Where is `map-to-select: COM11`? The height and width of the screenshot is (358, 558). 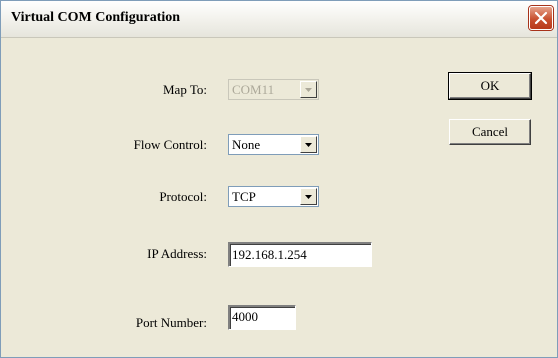 map-to-select: COM11 is located at coordinates (273, 89).